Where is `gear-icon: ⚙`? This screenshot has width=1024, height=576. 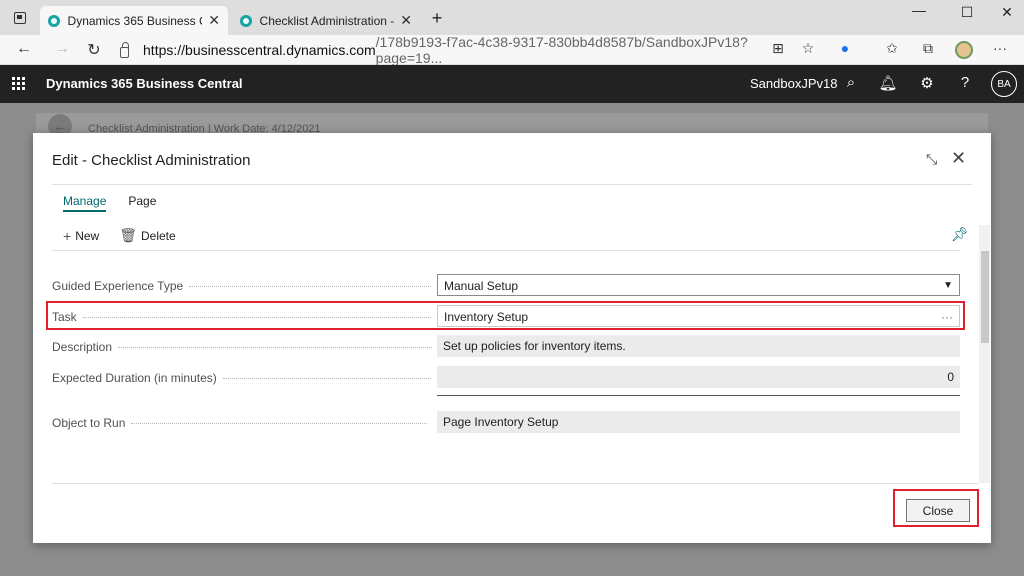 gear-icon: ⚙ is located at coordinates (927, 83).